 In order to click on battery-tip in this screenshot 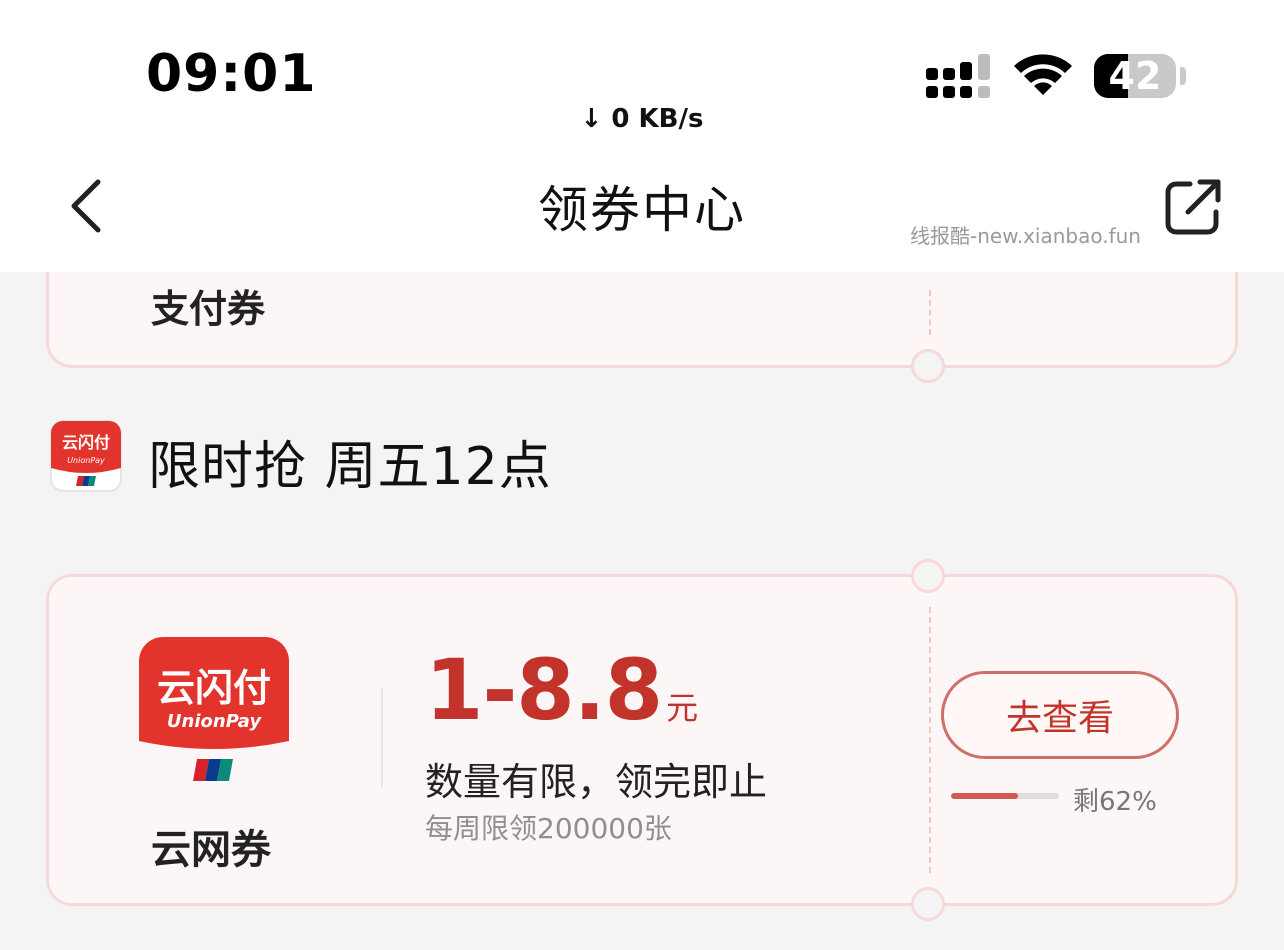, I will do `click(1183, 76)`.